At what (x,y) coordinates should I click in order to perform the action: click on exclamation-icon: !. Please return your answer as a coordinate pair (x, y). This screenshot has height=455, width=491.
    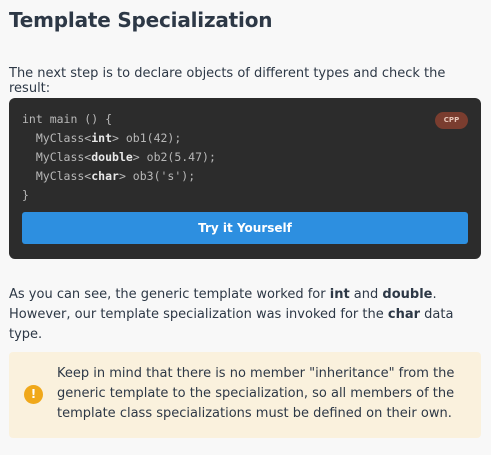
    Looking at the image, I should click on (33, 394).